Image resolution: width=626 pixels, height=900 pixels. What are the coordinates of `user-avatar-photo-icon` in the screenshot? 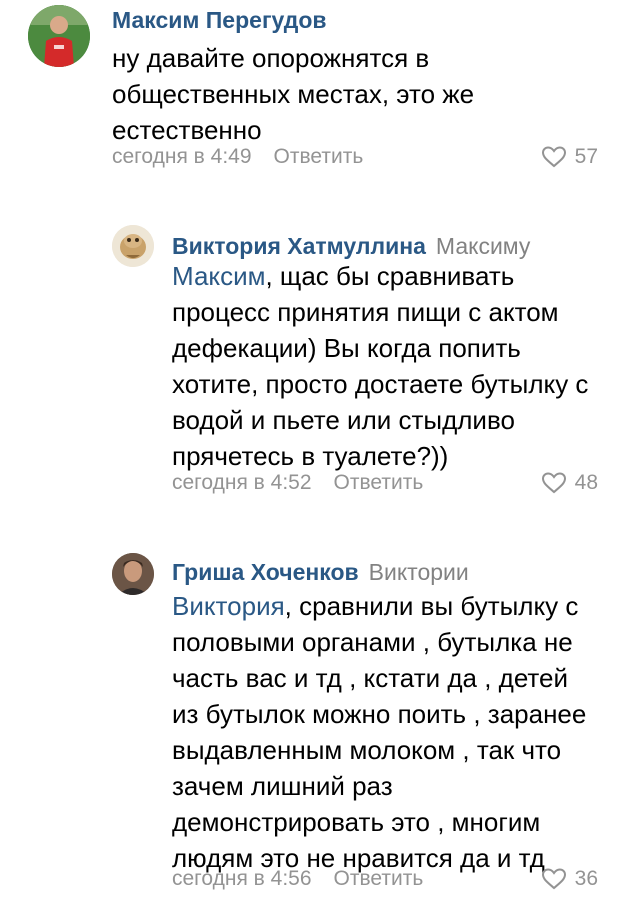 It's located at (133, 574).